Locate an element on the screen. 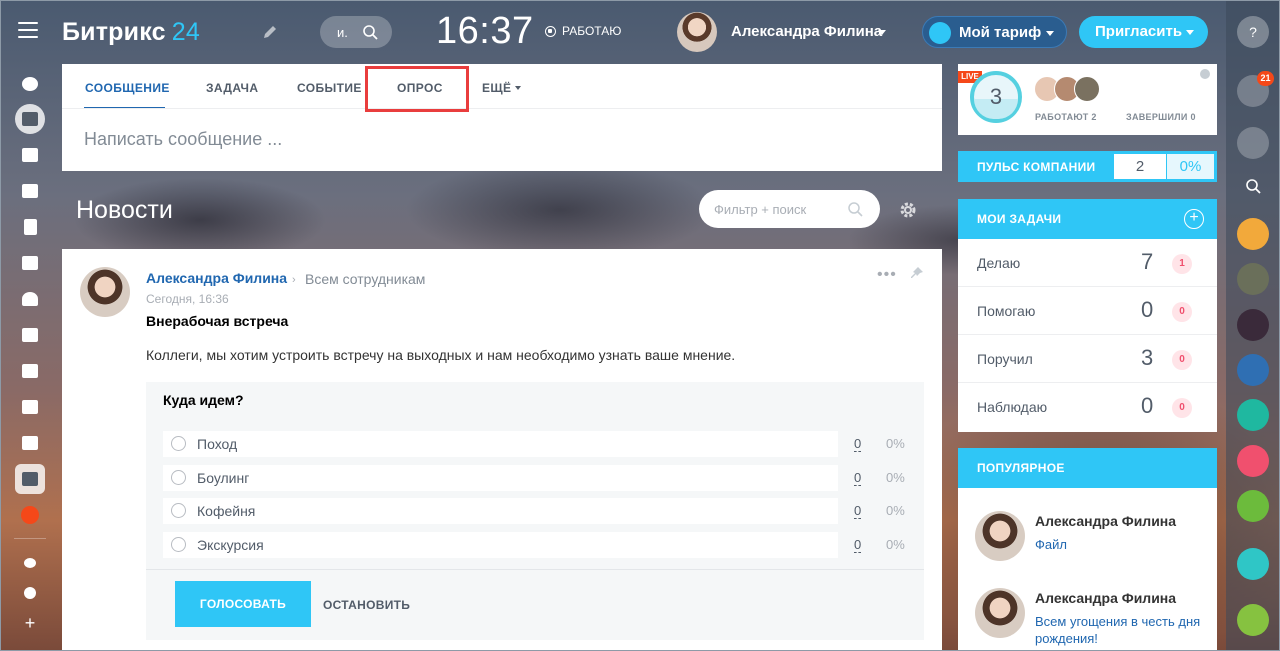 The image size is (1280, 651). popular-link: Всем угощения в честь дня рождения! is located at coordinates (1123, 630).